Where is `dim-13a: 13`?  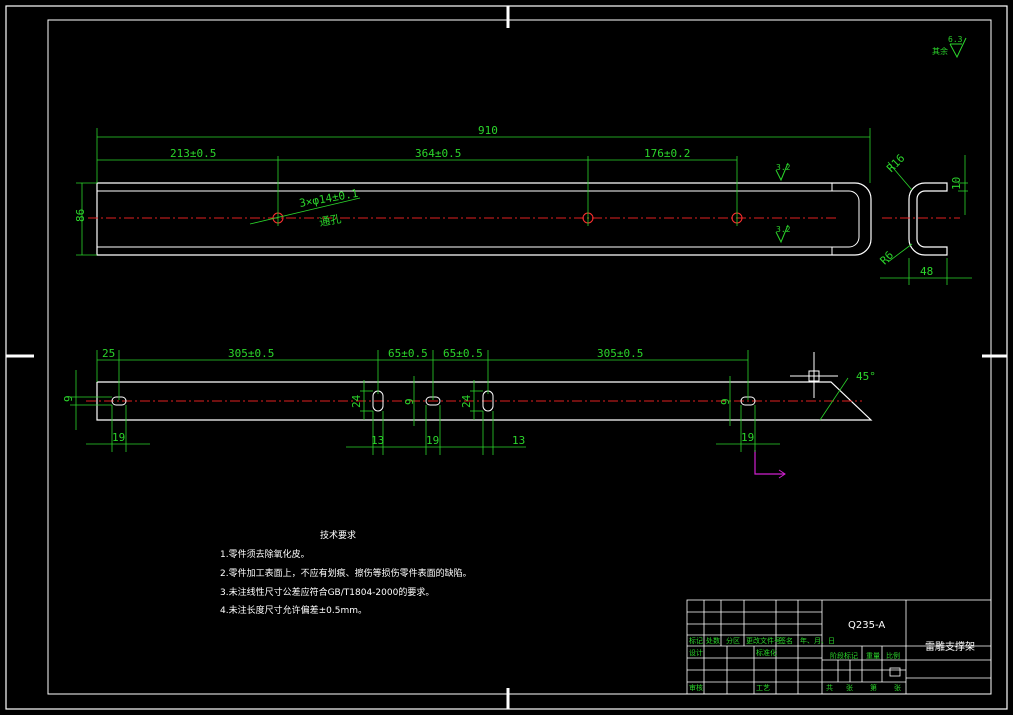 dim-13a: 13 is located at coordinates (377, 440).